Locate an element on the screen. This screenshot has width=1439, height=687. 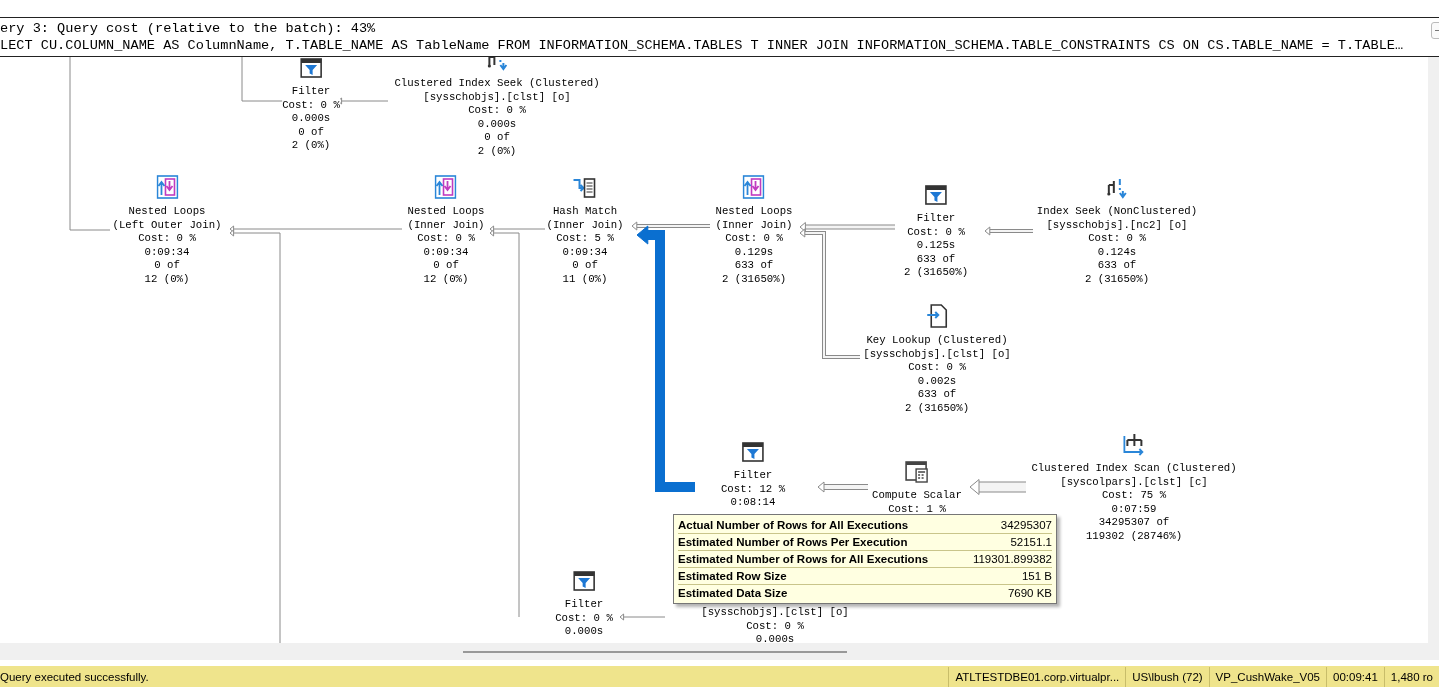
operator-stat: (Left Outer Join) is located at coordinates (167, 225).